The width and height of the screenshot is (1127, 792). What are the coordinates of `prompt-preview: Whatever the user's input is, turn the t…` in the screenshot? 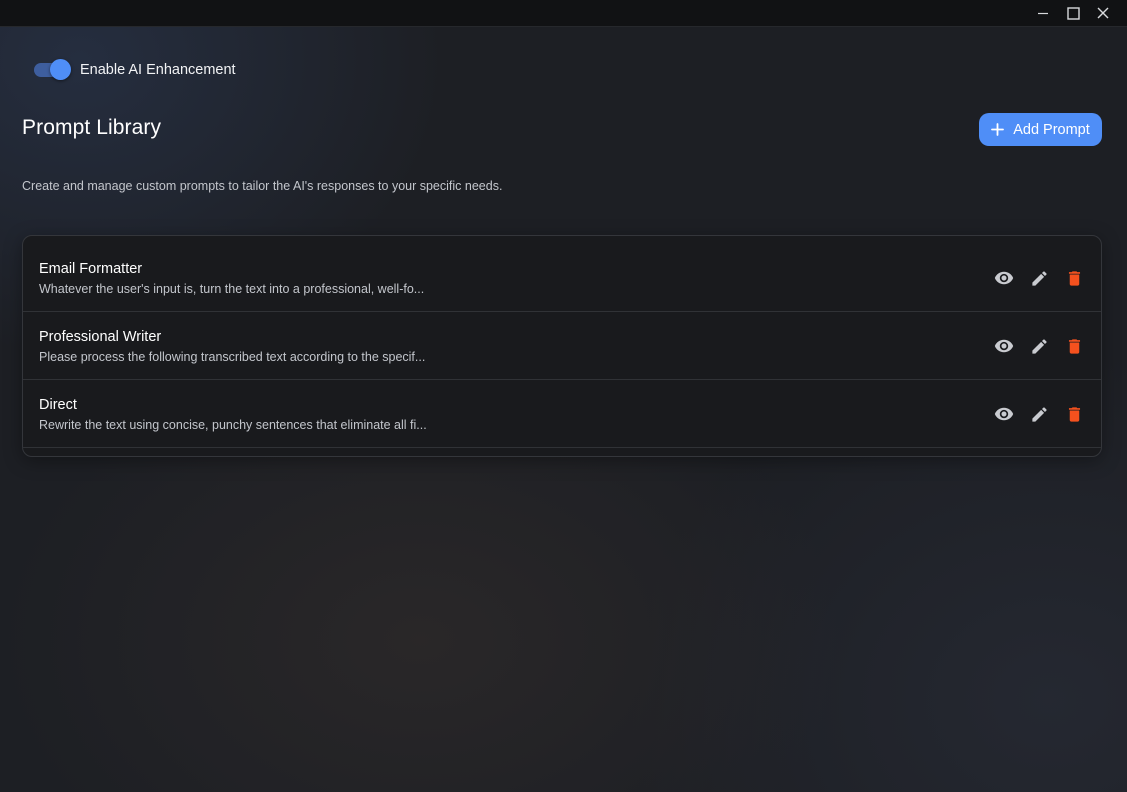 It's located at (232, 289).